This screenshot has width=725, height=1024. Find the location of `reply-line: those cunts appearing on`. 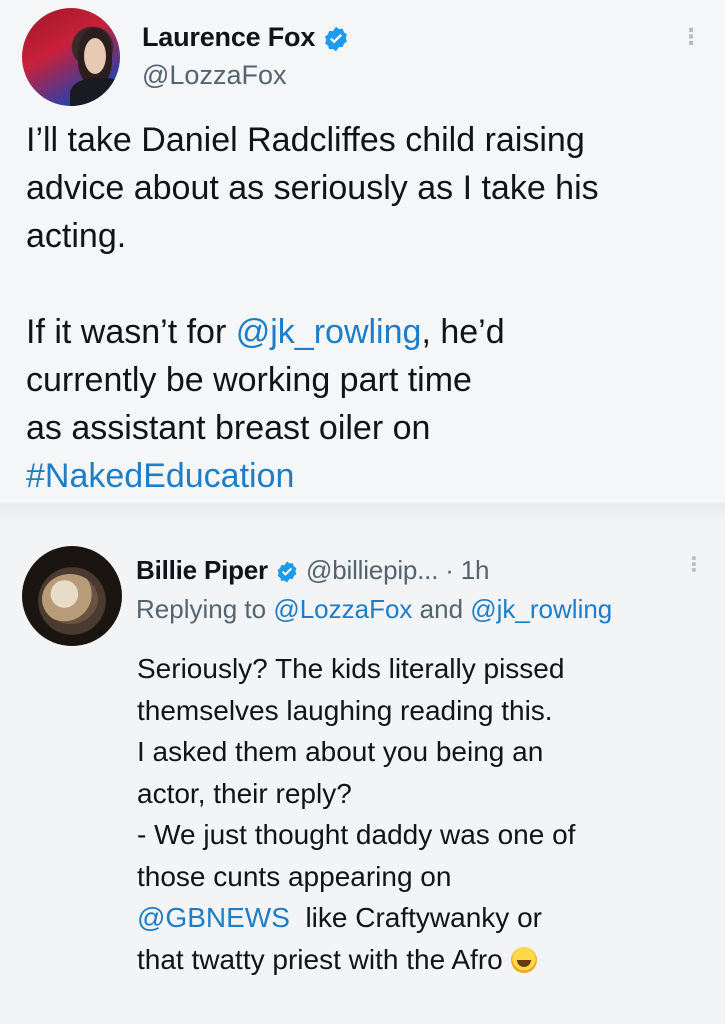

reply-line: those cunts appearing on is located at coordinates (294, 876).